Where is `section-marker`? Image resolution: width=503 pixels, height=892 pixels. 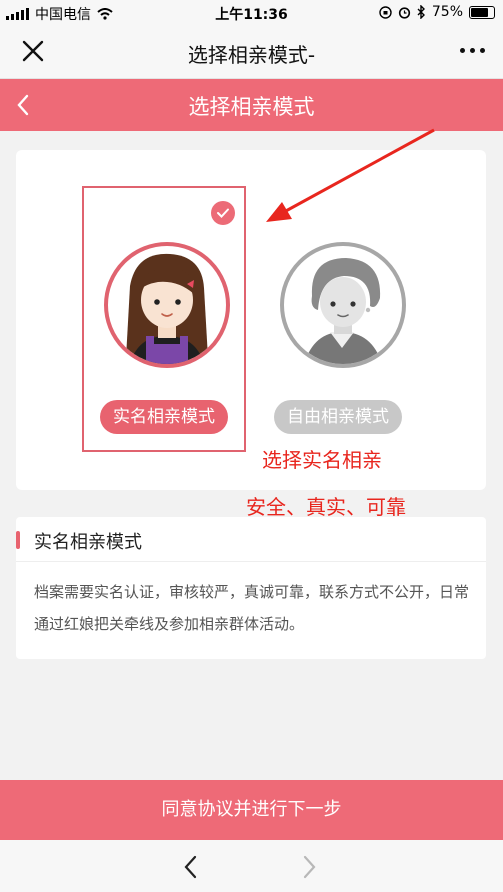
section-marker is located at coordinates (18, 540).